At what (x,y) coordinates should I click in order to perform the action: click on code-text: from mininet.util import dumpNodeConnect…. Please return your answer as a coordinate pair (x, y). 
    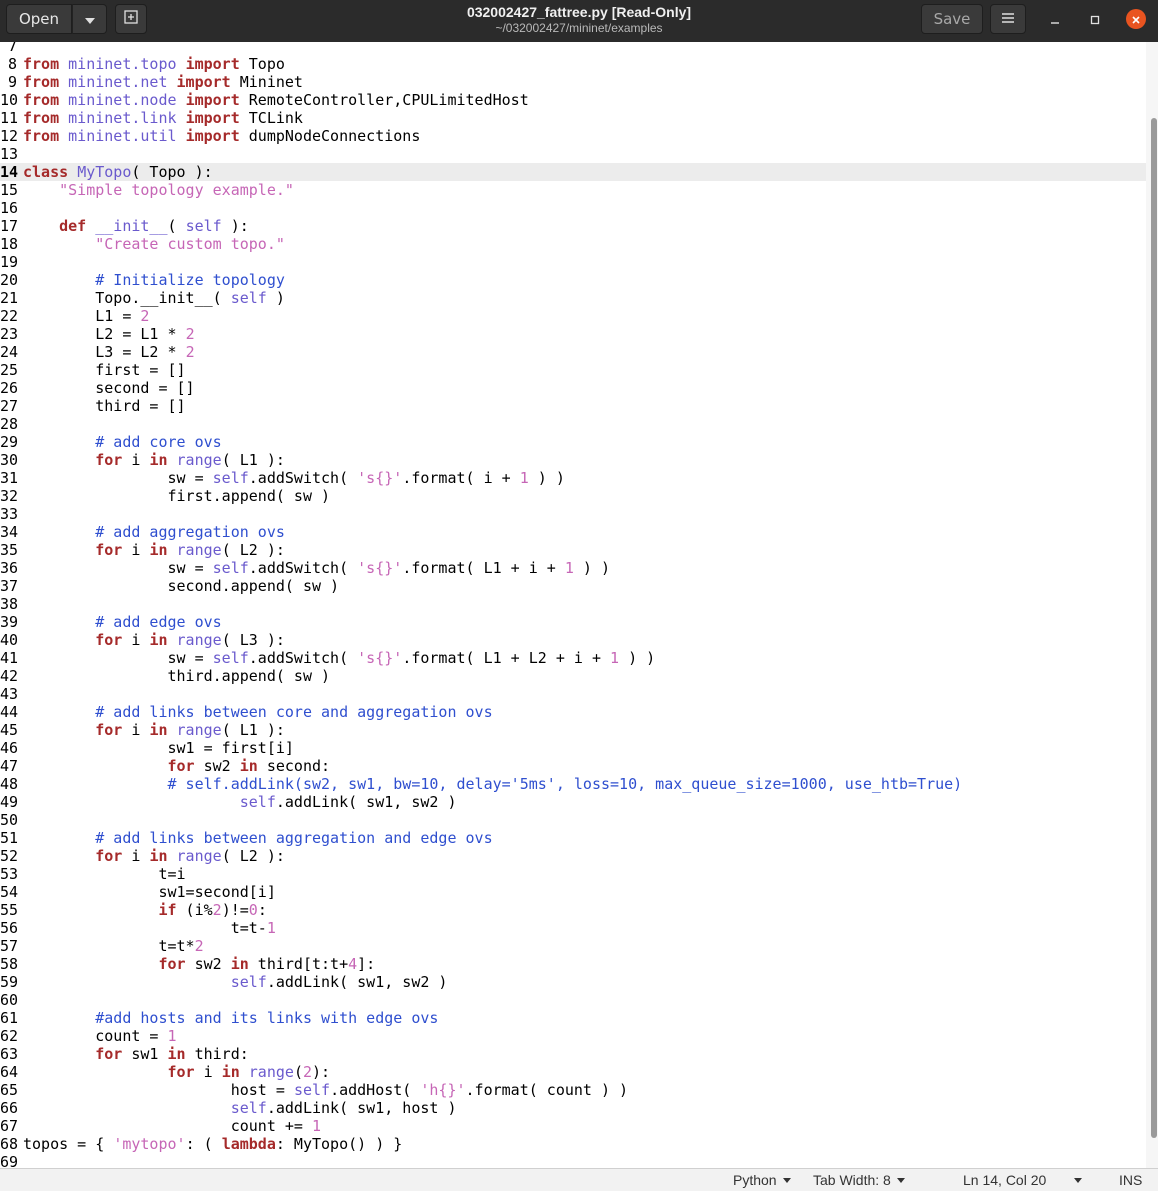
    Looking at the image, I should click on (222, 136).